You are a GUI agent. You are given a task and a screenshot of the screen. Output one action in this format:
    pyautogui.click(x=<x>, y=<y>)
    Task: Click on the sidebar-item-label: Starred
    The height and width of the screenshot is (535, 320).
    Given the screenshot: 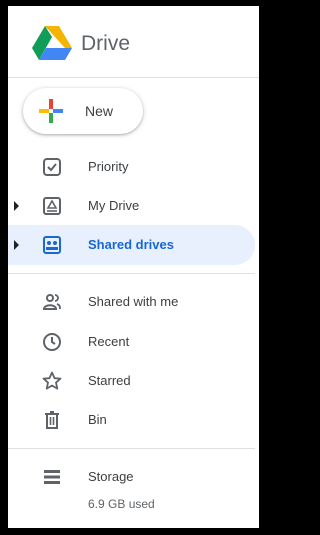 What is the action you would take?
    pyautogui.click(x=109, y=380)
    